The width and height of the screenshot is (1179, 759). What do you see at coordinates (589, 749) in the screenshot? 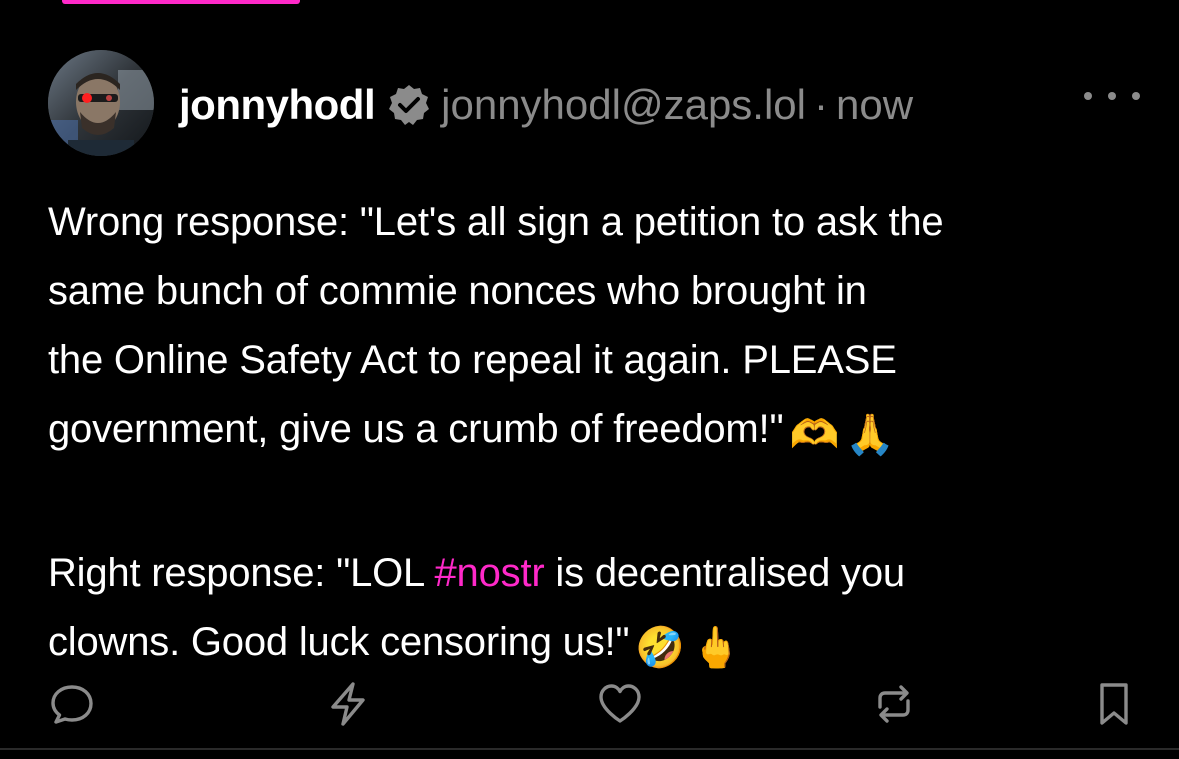
I see `post-divider` at bounding box center [589, 749].